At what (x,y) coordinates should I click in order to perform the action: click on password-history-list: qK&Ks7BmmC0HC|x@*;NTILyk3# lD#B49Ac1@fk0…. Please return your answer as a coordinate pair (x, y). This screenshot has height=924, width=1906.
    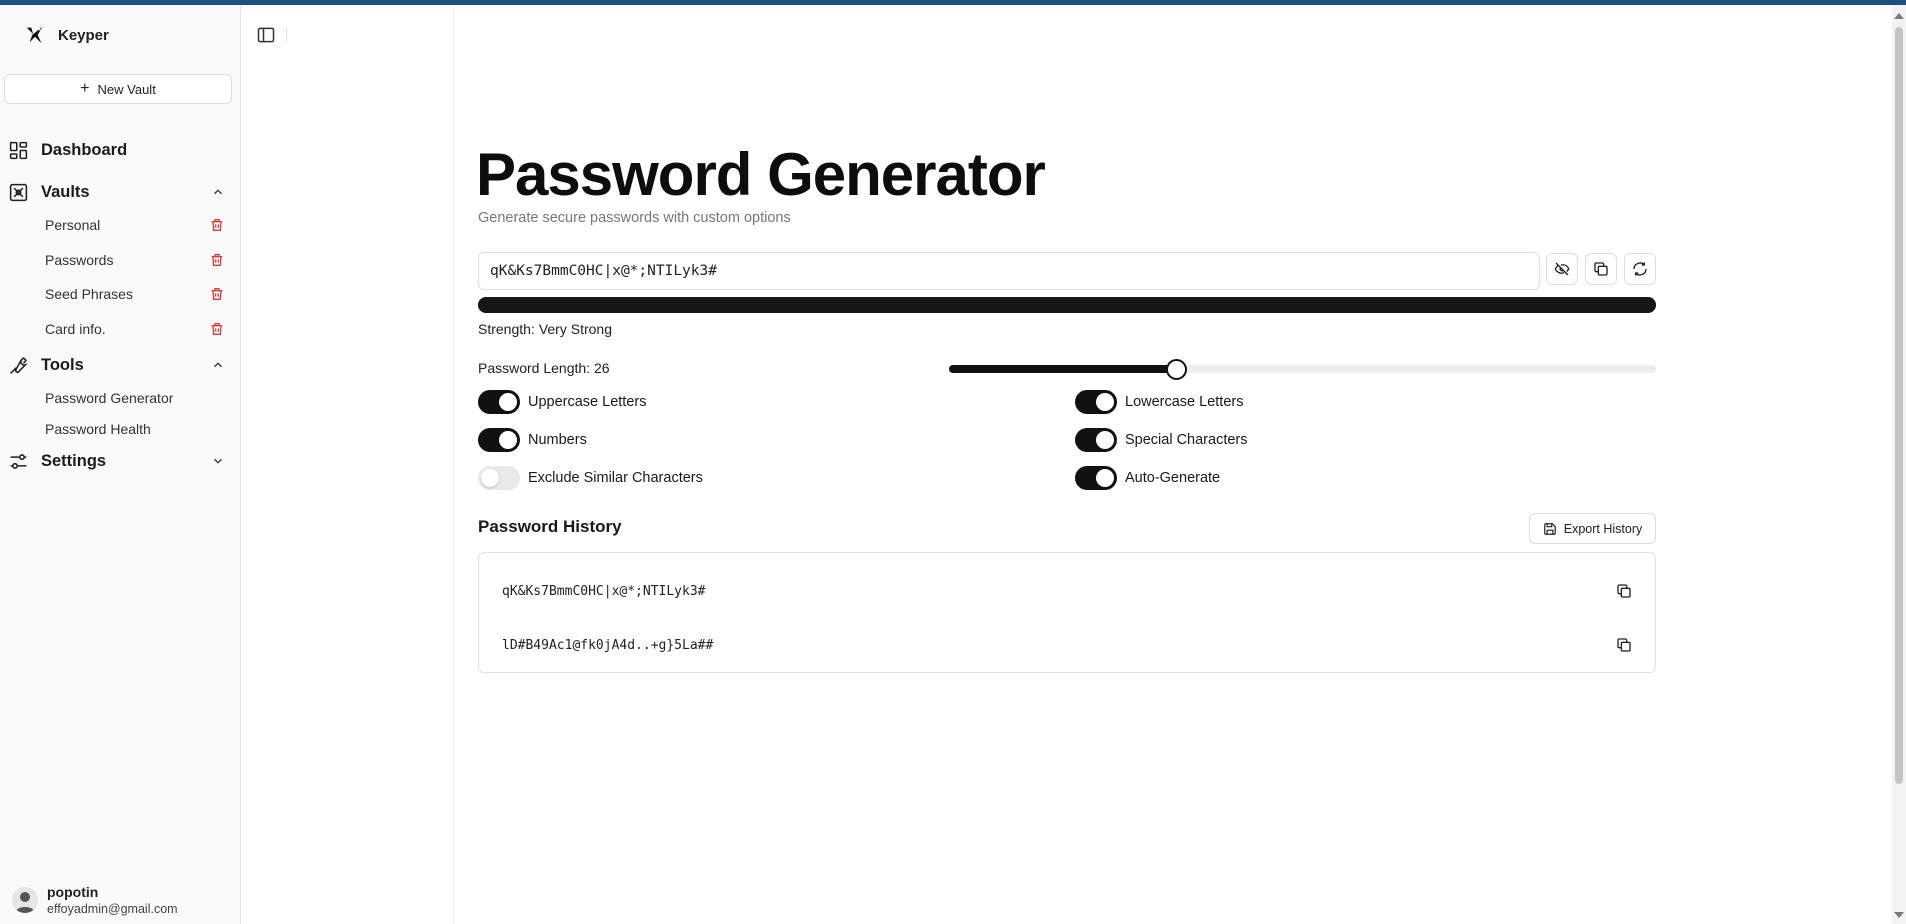
    Looking at the image, I should click on (1067, 612).